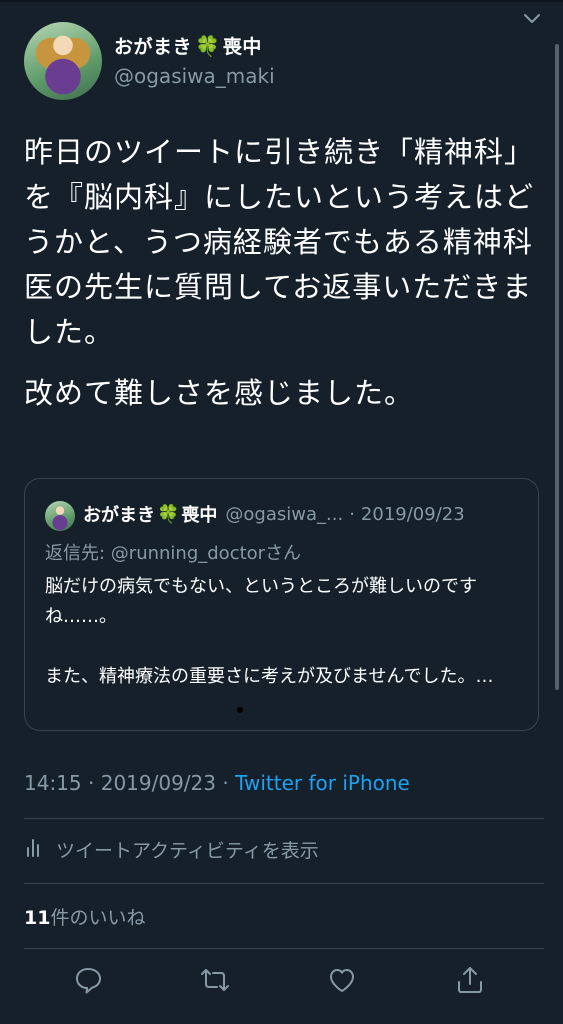 The height and width of the screenshot is (1024, 563). Describe the element at coordinates (153, 47) in the screenshot. I see `author-display-name: おがまき` at that location.